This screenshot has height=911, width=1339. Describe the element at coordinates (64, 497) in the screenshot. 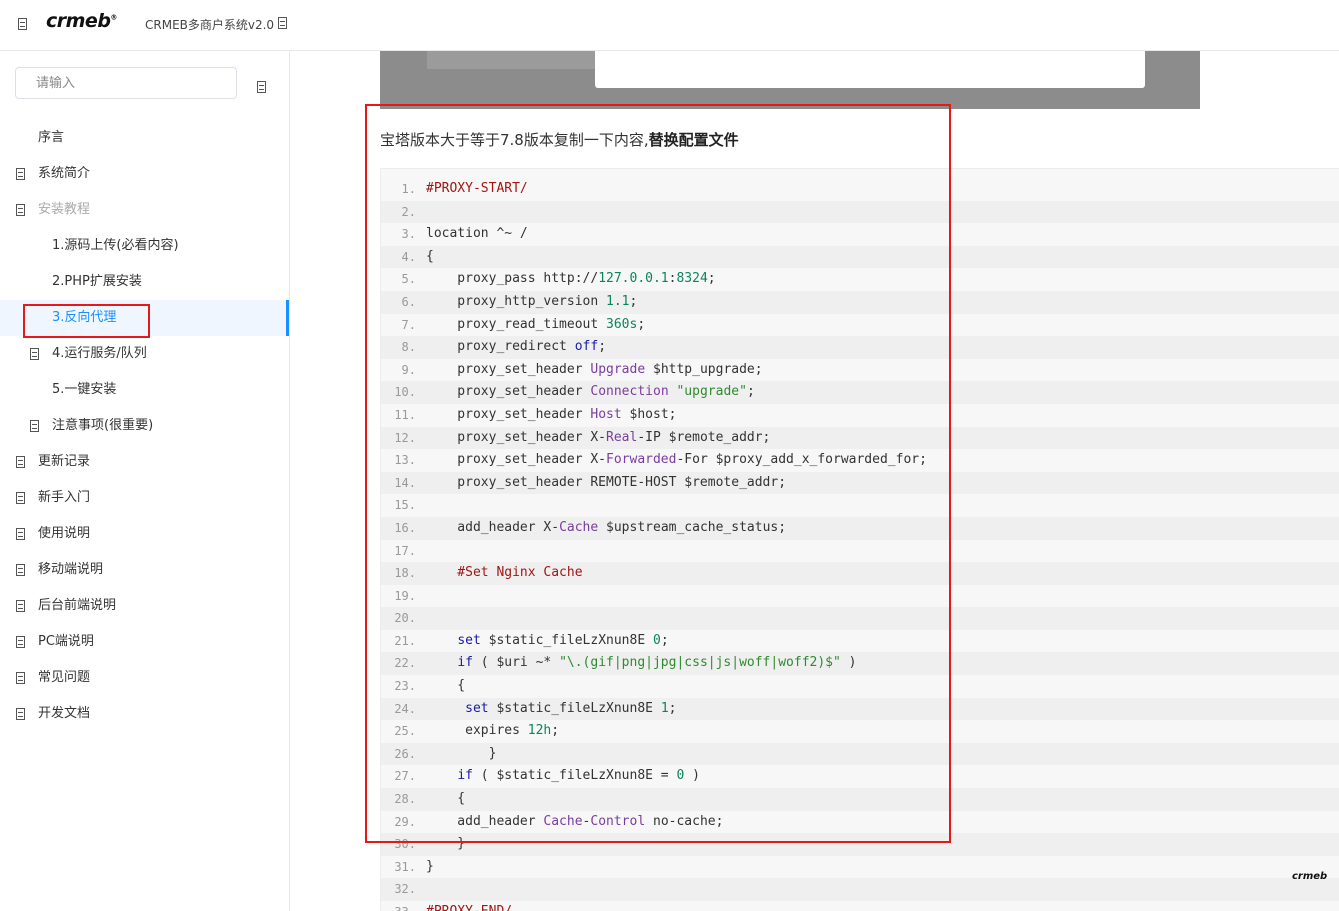

I see `sidebar-item-label: 新手入门` at that location.